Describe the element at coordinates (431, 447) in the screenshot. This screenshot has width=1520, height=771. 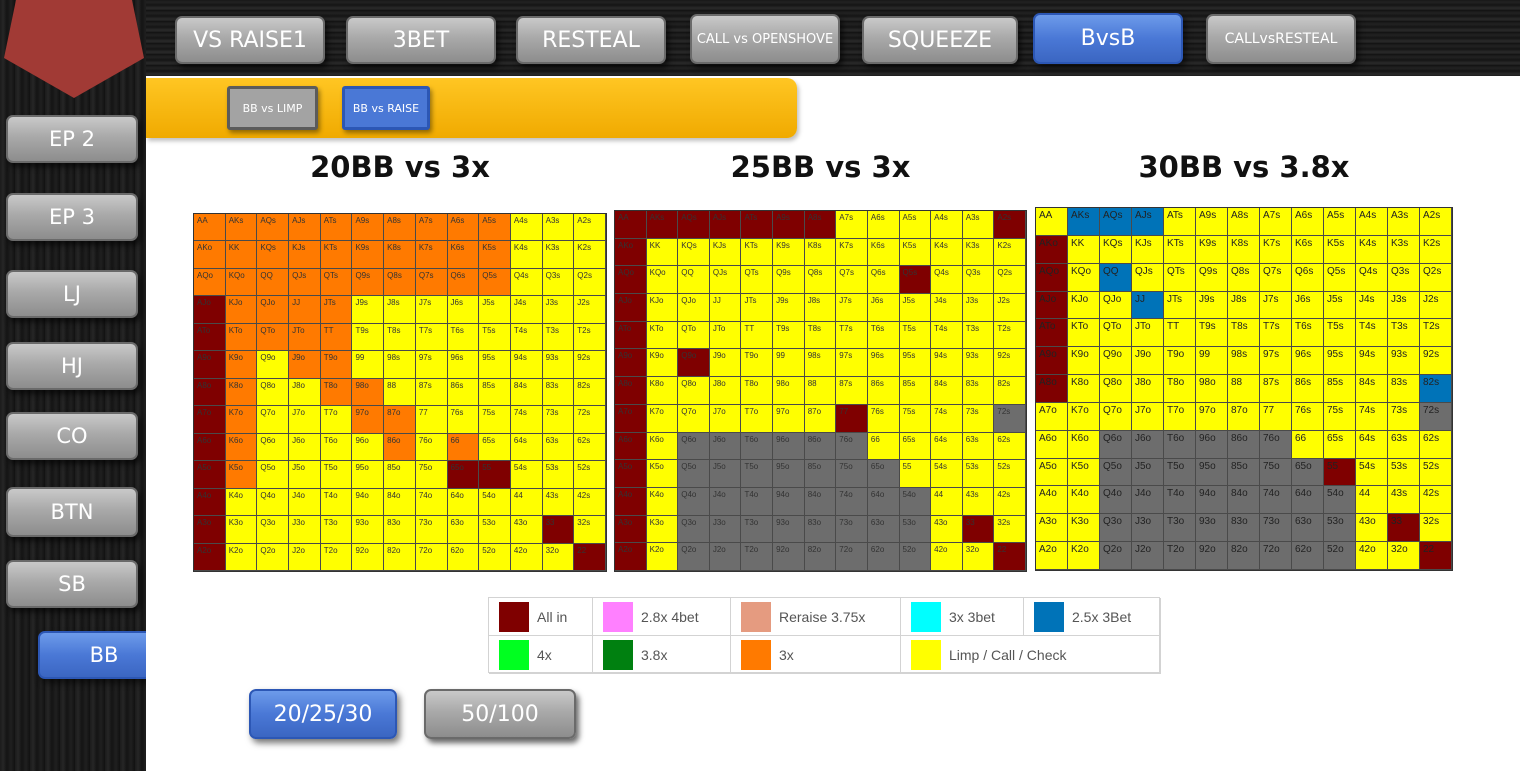
I see `hand-cell: 76o` at that location.